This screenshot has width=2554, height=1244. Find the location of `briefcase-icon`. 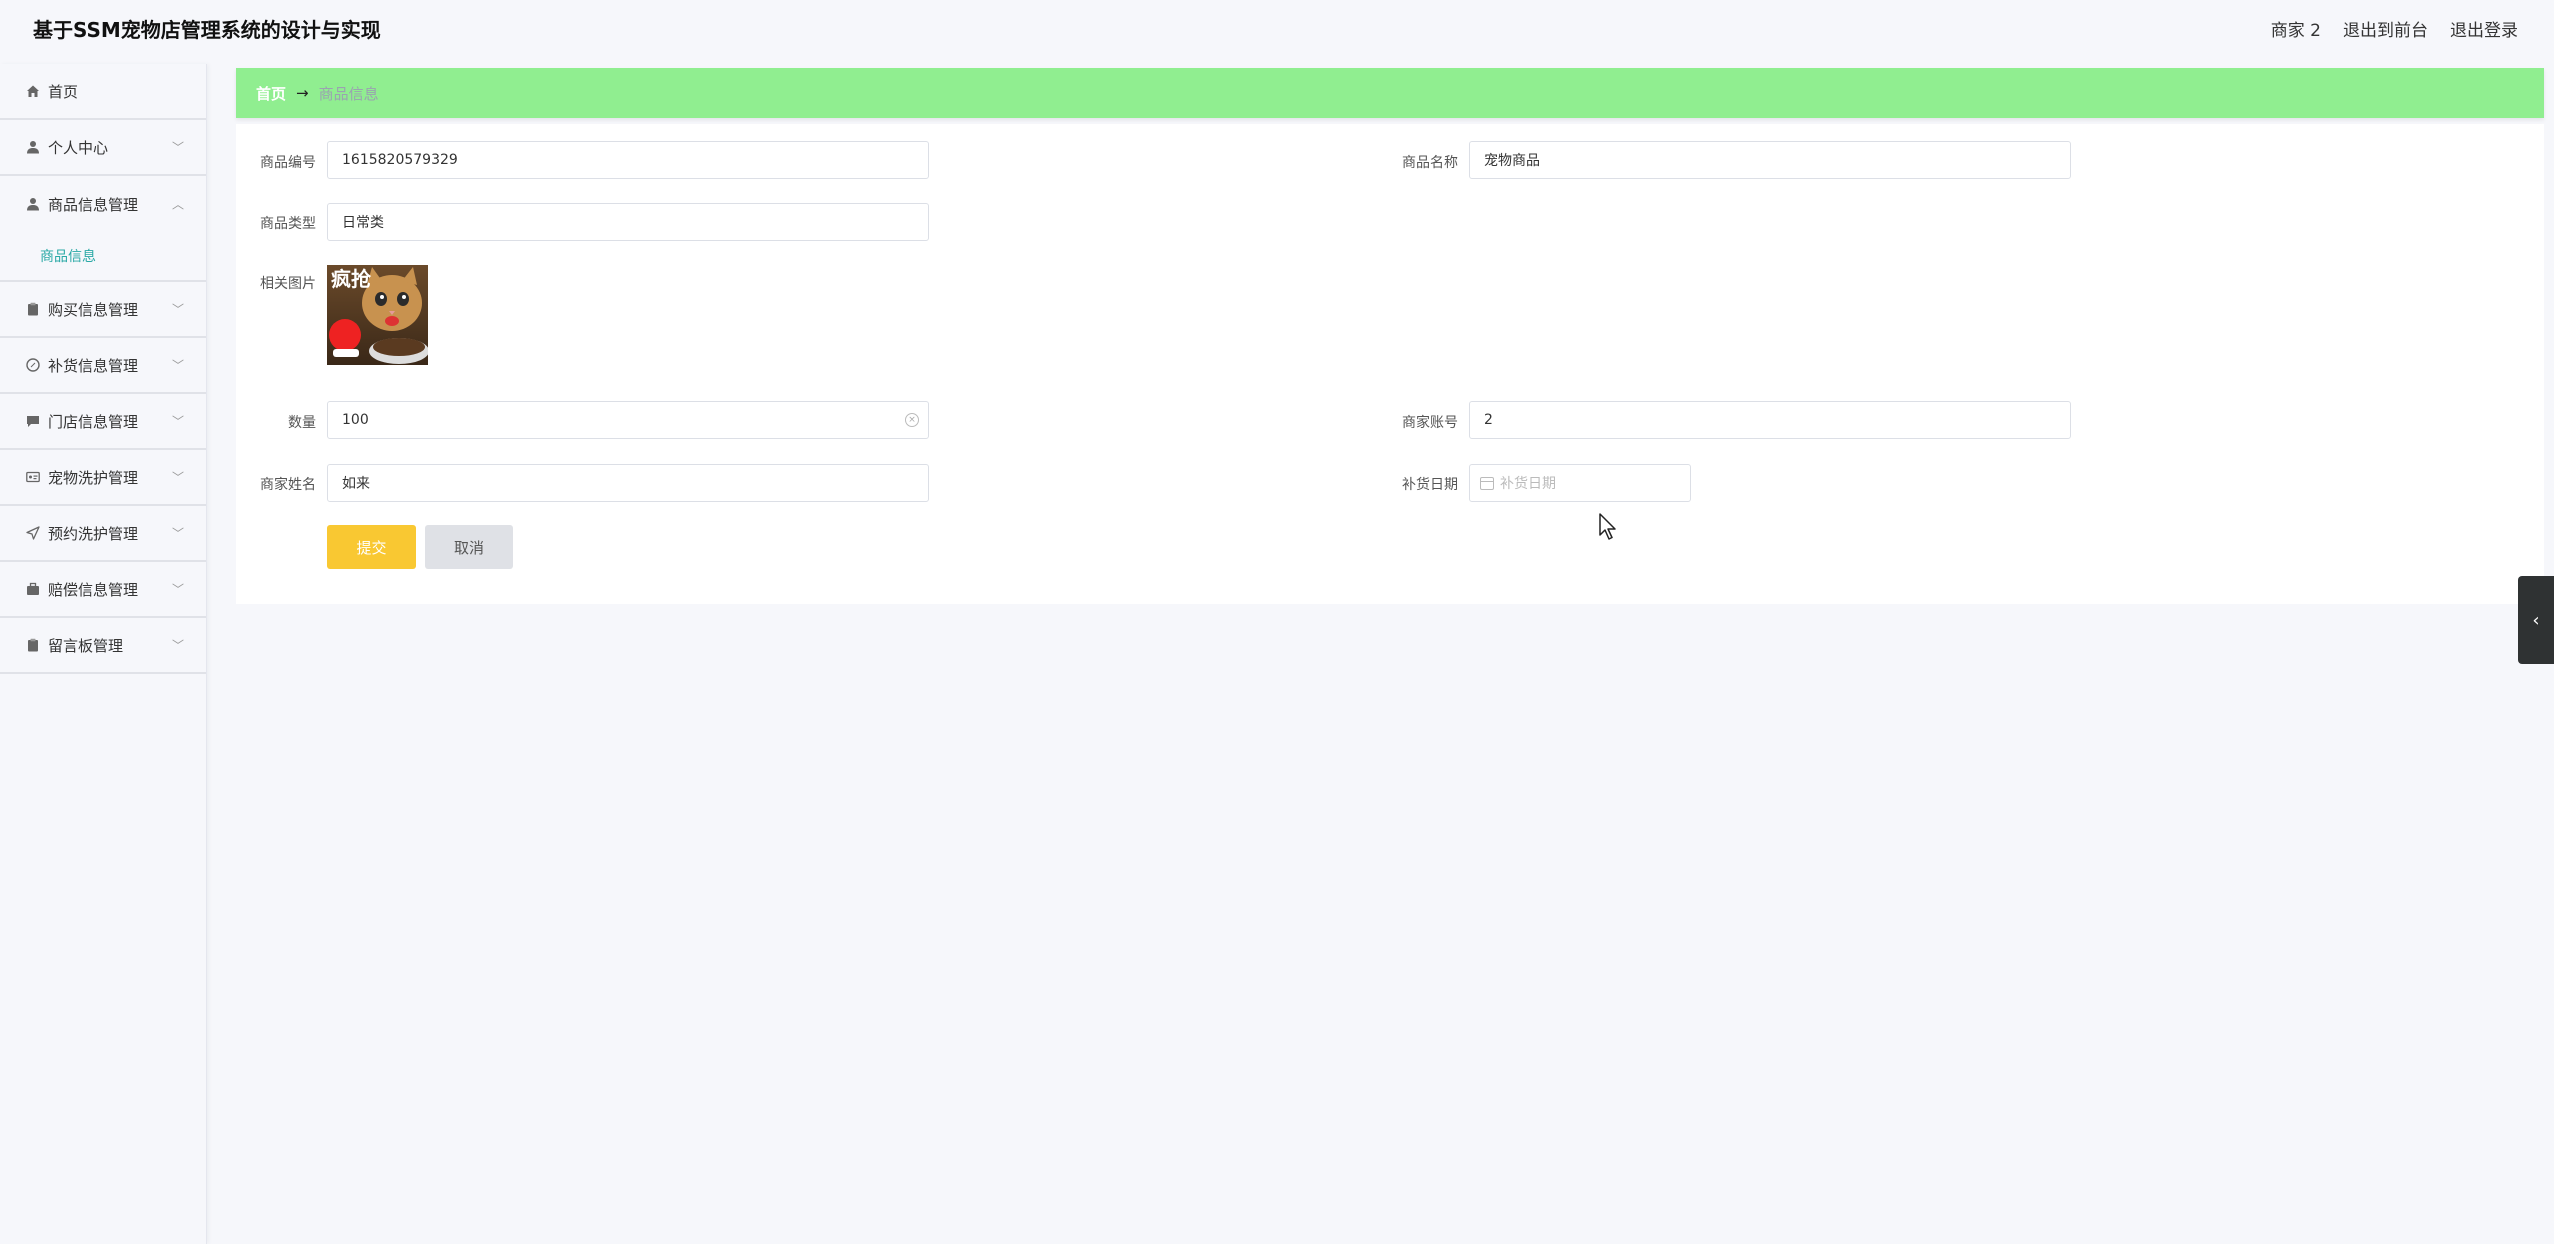

briefcase-icon is located at coordinates (32, 589).